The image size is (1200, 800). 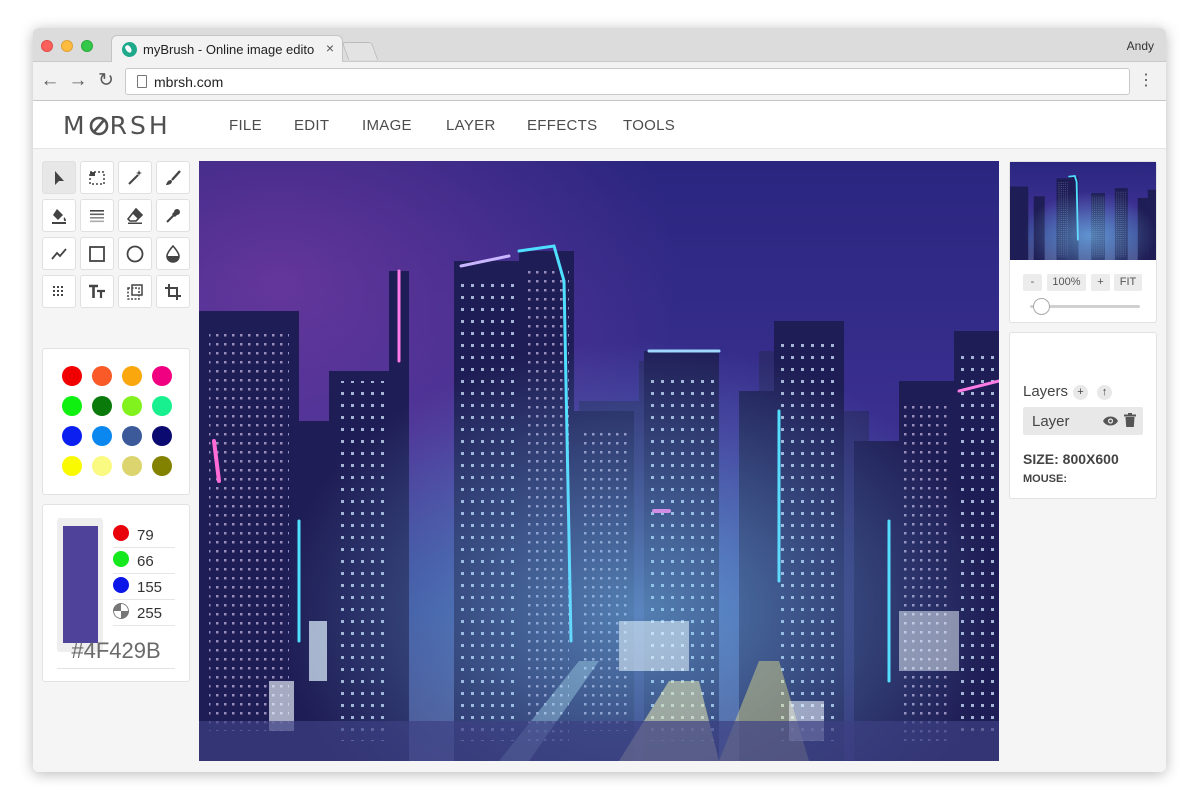 I want to click on tool-magic-wand, so click(x=135, y=177).